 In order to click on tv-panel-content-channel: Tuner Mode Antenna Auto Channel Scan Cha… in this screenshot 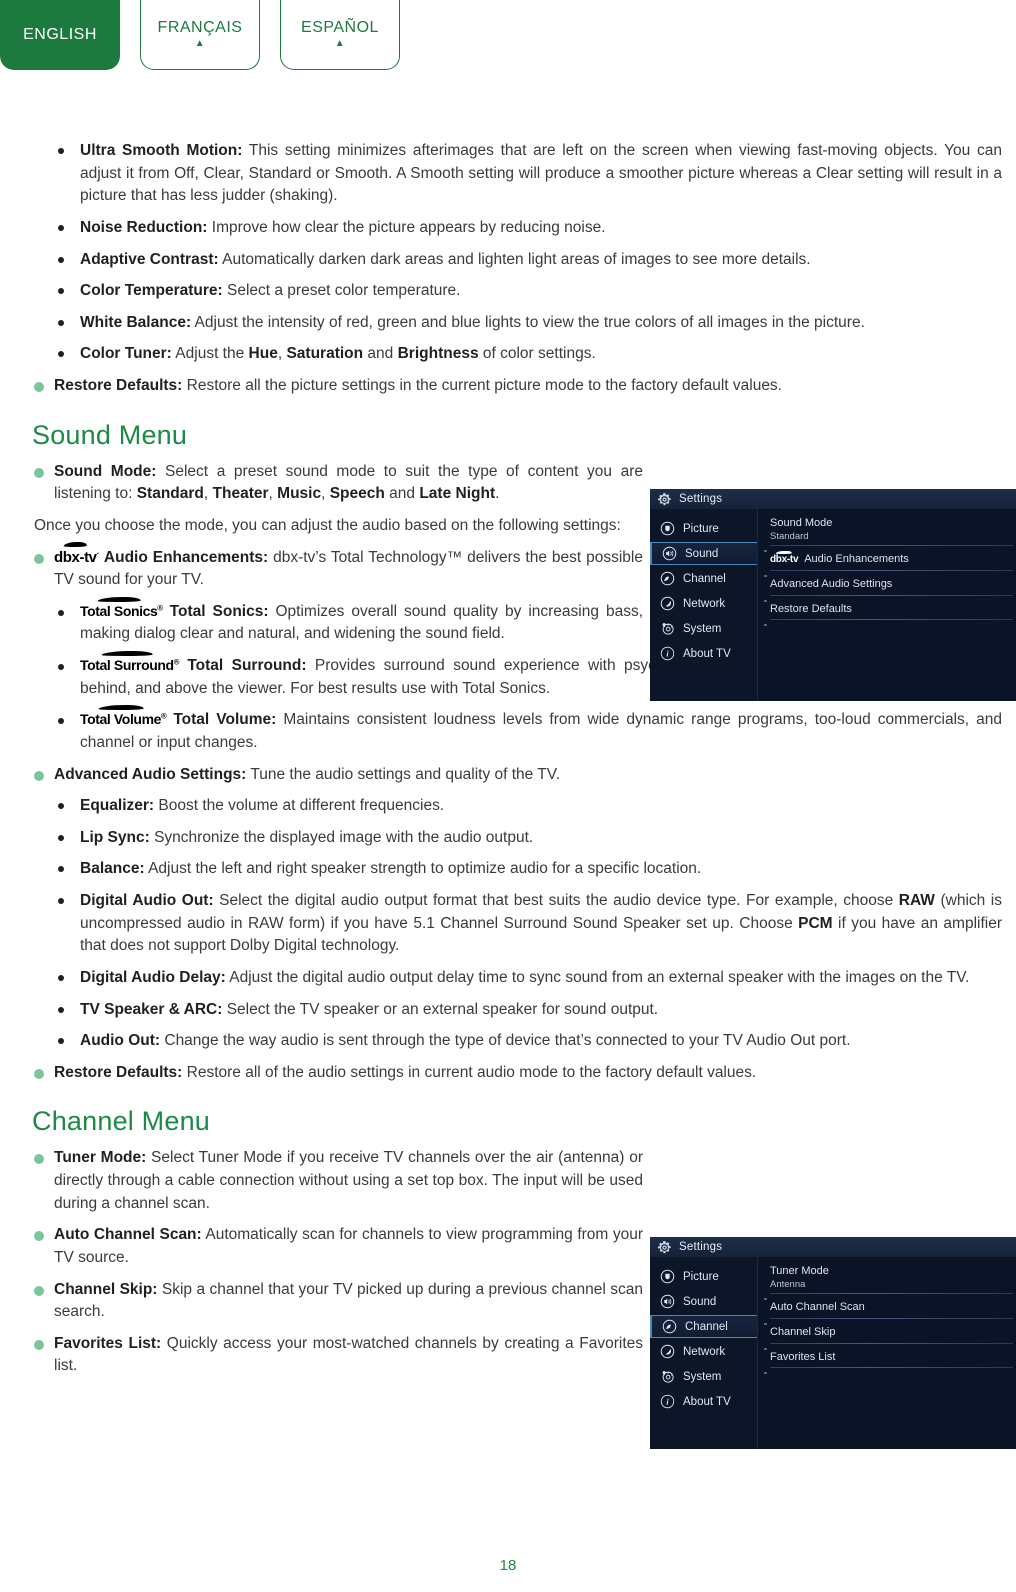, I will do `click(887, 1353)`.